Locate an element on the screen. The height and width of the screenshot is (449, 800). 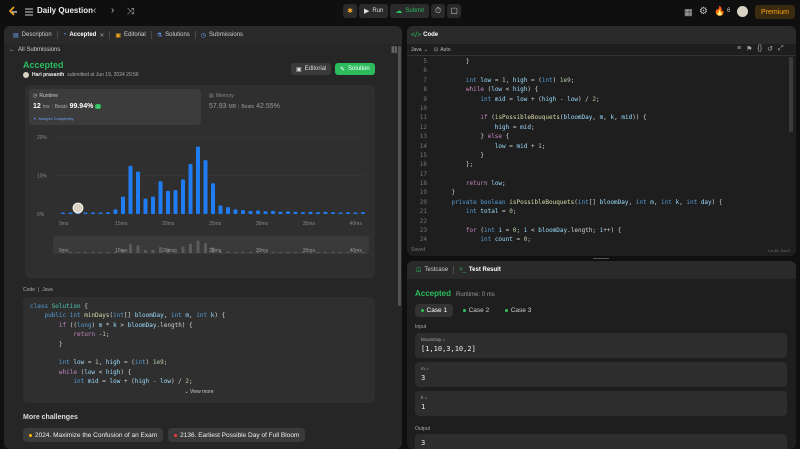
submitted-at: submitted at Jun 19, 2024 20:56 is located at coordinates (103, 75).